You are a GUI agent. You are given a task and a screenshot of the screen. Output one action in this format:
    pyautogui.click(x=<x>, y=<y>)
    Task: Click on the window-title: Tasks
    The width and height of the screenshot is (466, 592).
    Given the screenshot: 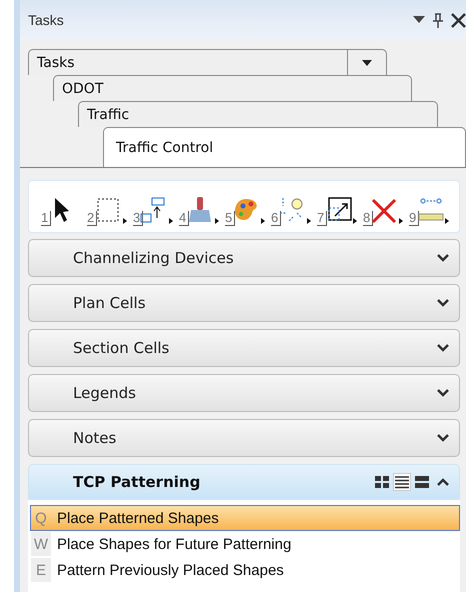 What is the action you would take?
    pyautogui.click(x=46, y=20)
    